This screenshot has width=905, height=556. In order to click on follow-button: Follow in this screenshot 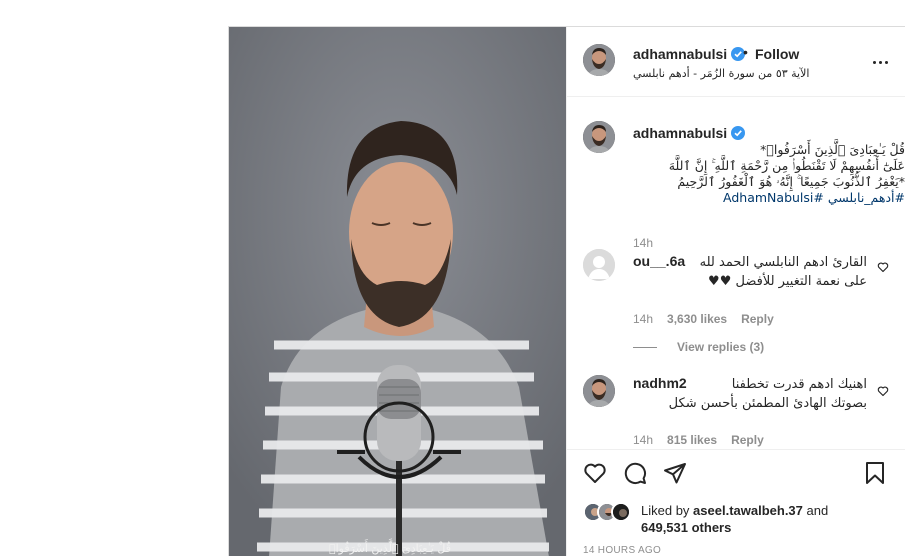, I will do `click(777, 54)`.